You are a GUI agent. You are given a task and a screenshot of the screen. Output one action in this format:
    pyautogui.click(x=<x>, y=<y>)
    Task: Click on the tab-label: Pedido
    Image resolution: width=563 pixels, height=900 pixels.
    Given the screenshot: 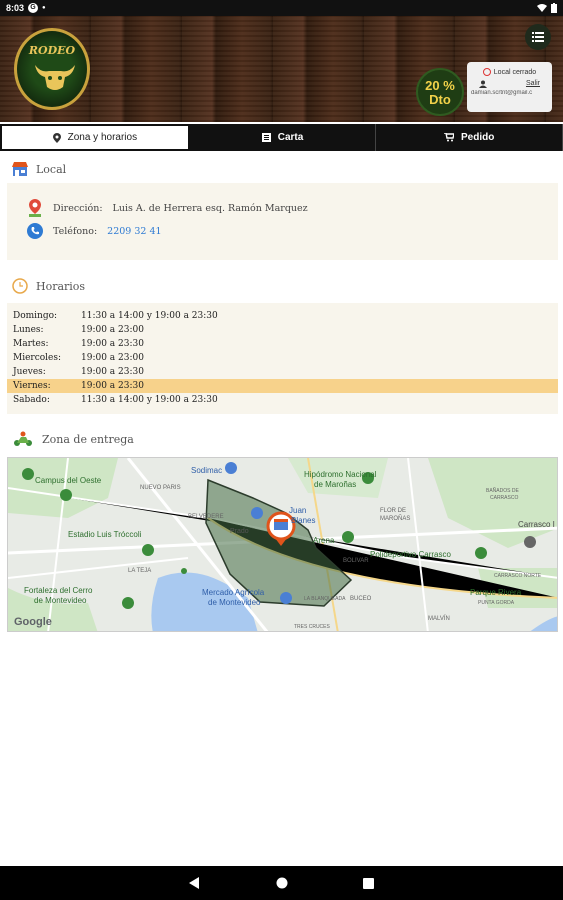 What is the action you would take?
    pyautogui.click(x=478, y=137)
    